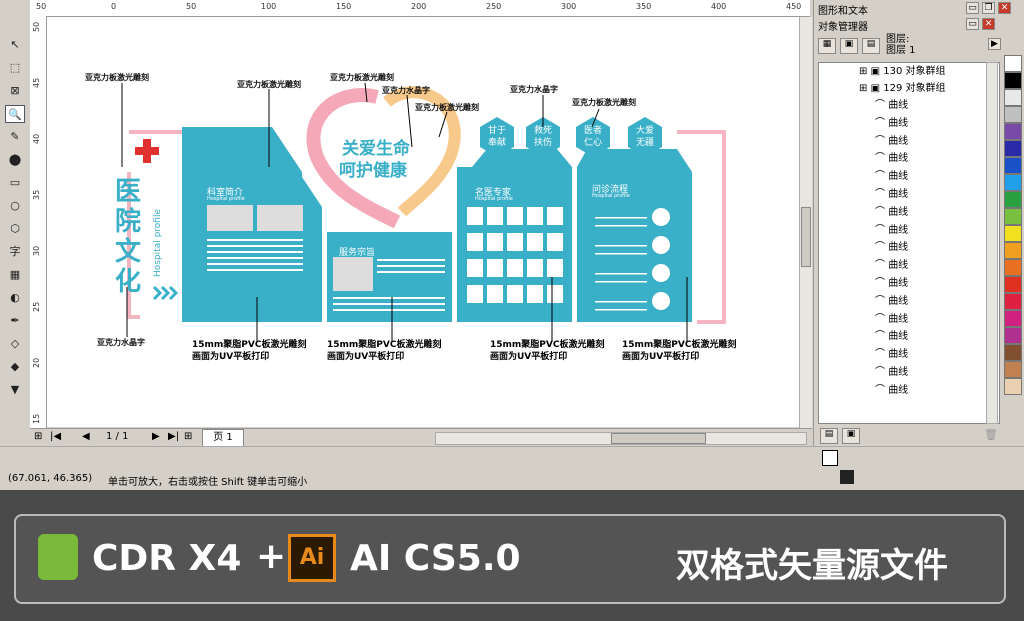 The width and height of the screenshot is (1024, 621). What do you see at coordinates (988, 8) in the screenshot?
I see `docker-restore-icon: ❐` at bounding box center [988, 8].